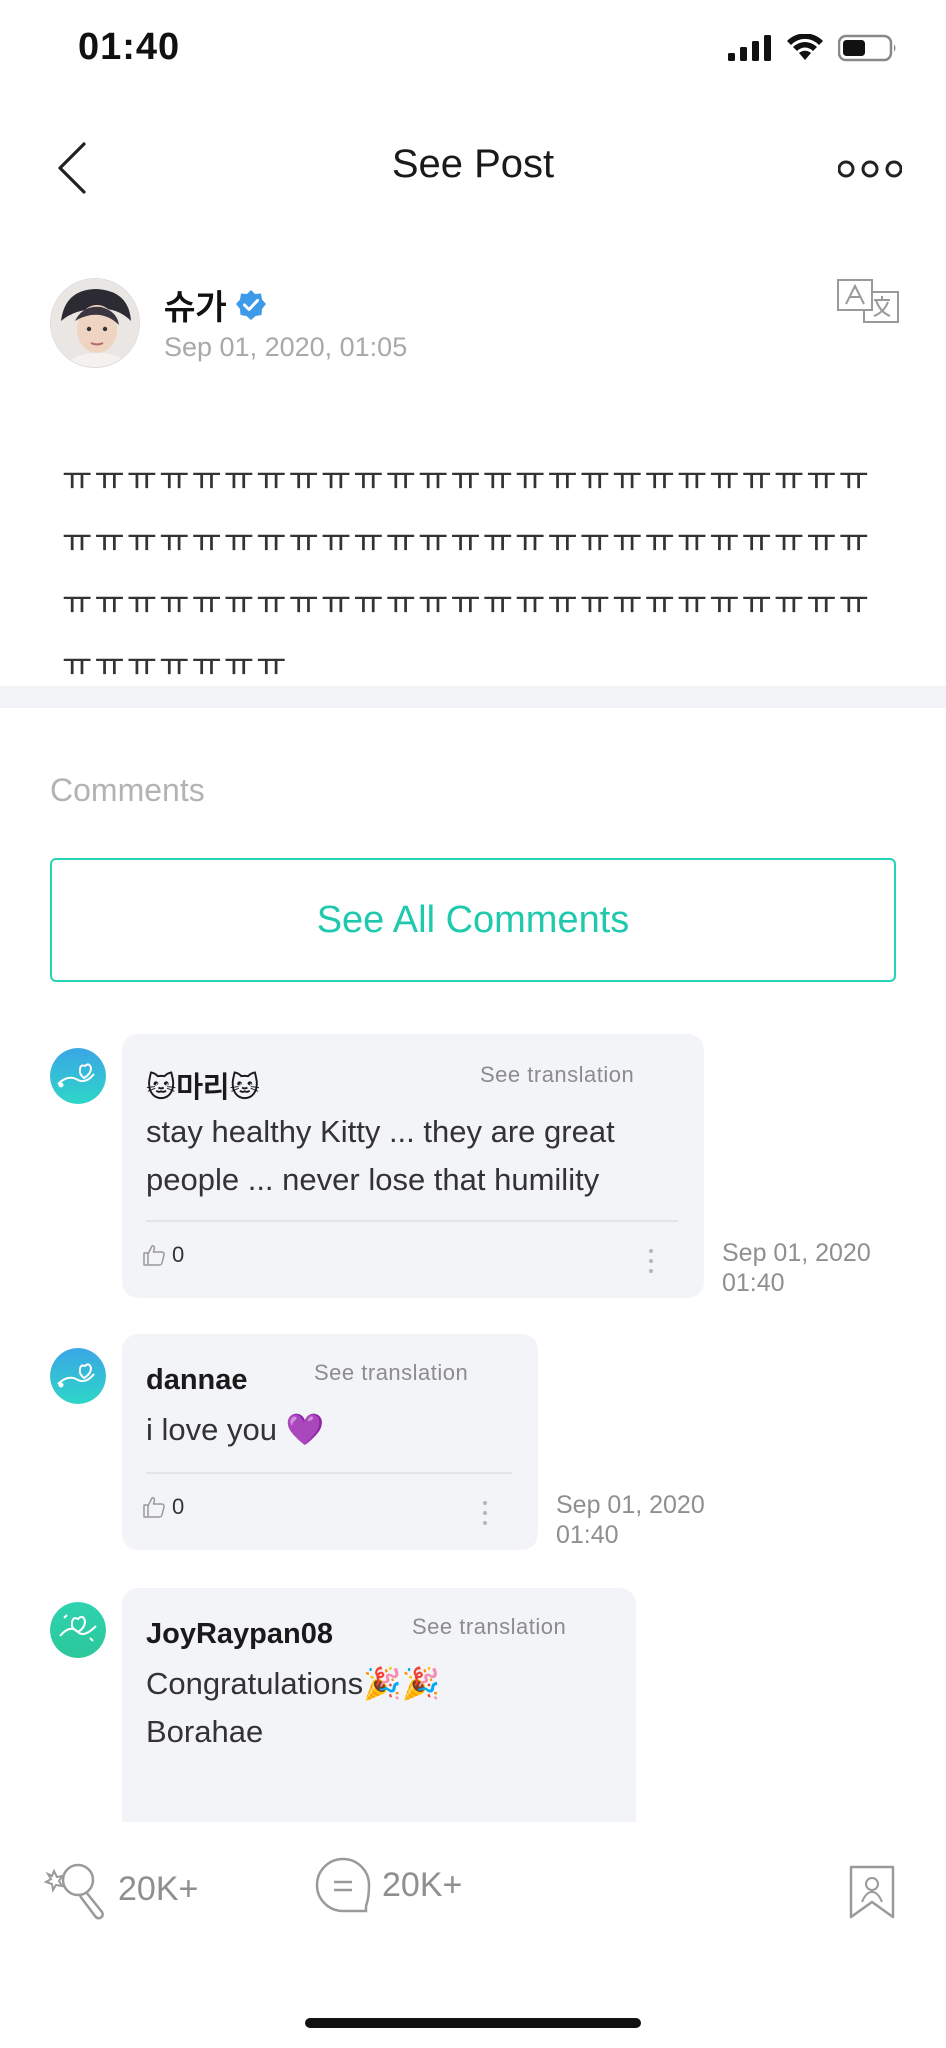  I want to click on status-icons, so click(813, 48).